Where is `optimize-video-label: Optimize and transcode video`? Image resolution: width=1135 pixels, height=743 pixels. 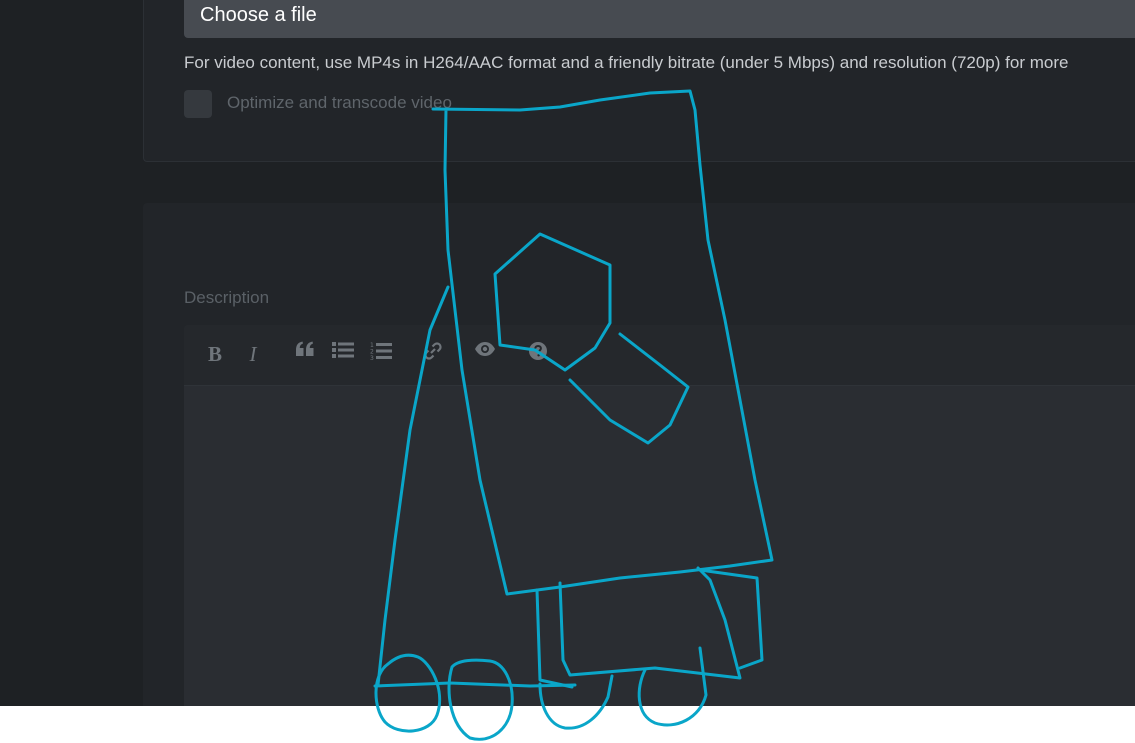 optimize-video-label: Optimize and transcode video is located at coordinates (339, 103).